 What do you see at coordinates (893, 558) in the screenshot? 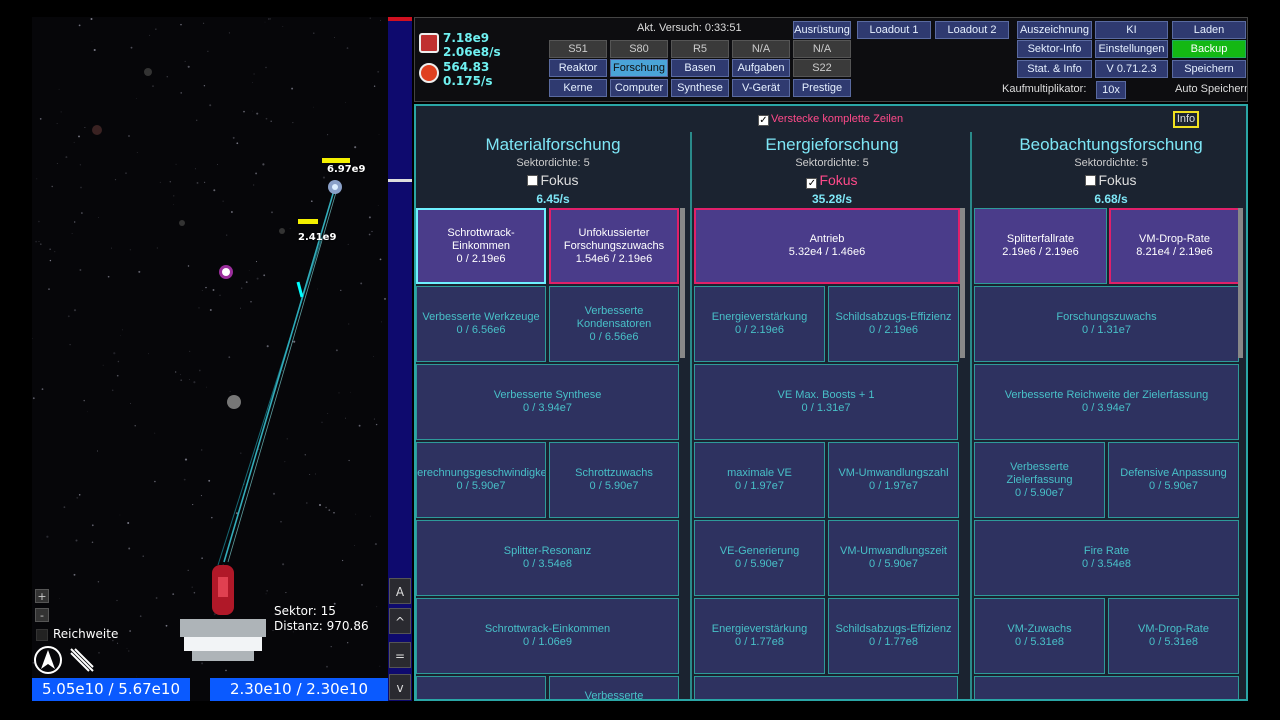
I see `research-card: VM-Umwandlungszeit 0 / 5.90e7` at bounding box center [893, 558].